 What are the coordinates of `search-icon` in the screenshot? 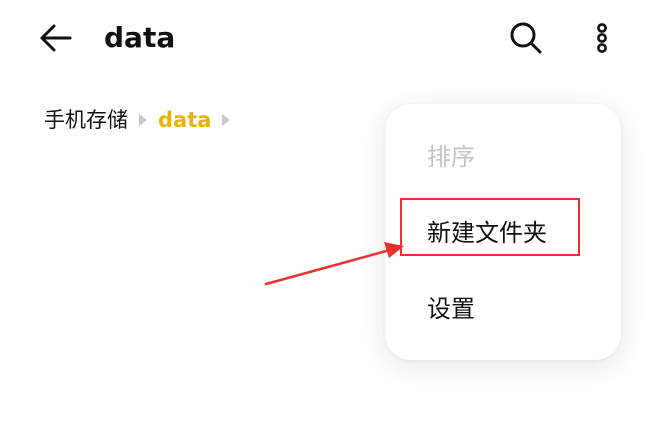 It's located at (526, 38).